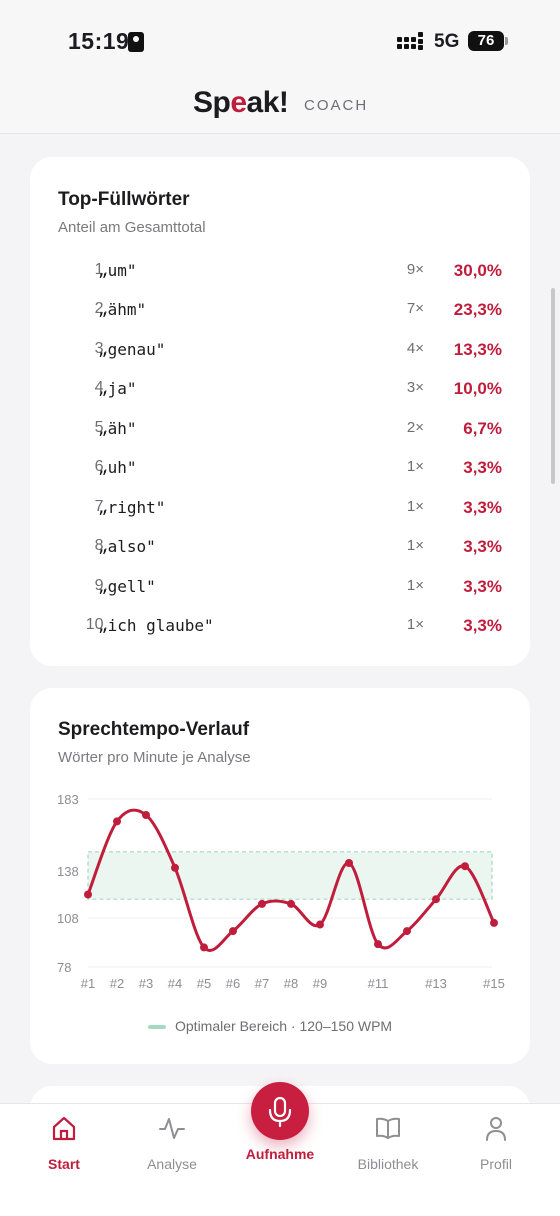 This screenshot has width=560, height=1216. I want to click on filler-word: „right", so click(132, 507).